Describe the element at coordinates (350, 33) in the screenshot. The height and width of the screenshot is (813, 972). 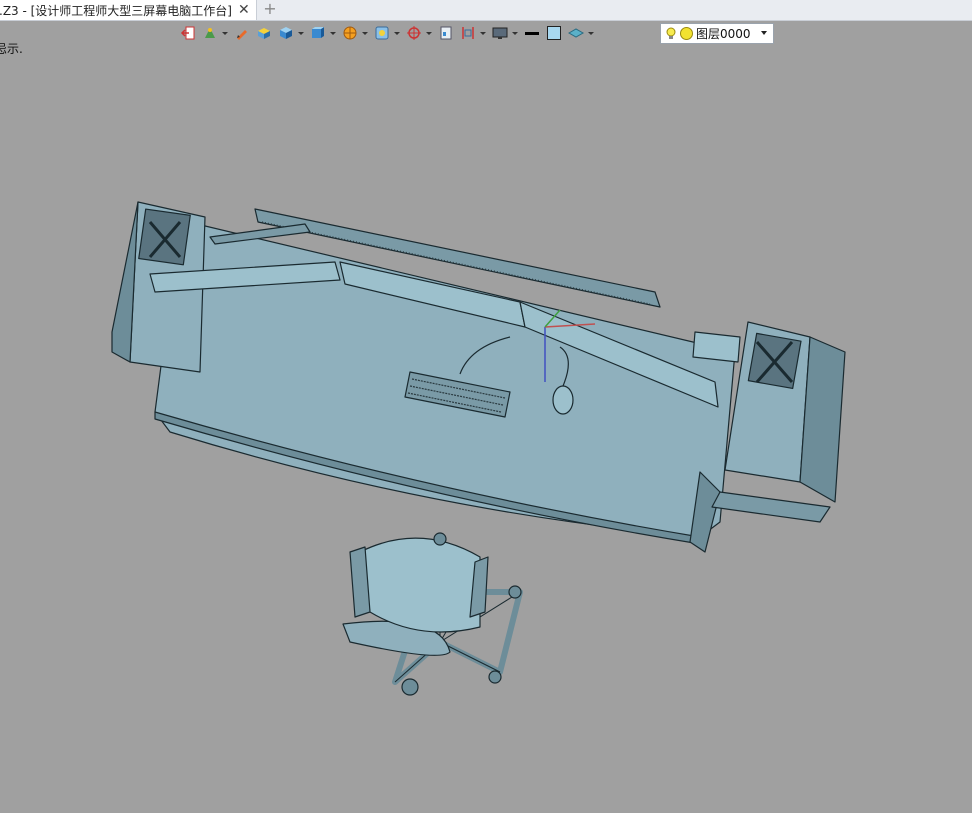
I see `section-icon` at that location.